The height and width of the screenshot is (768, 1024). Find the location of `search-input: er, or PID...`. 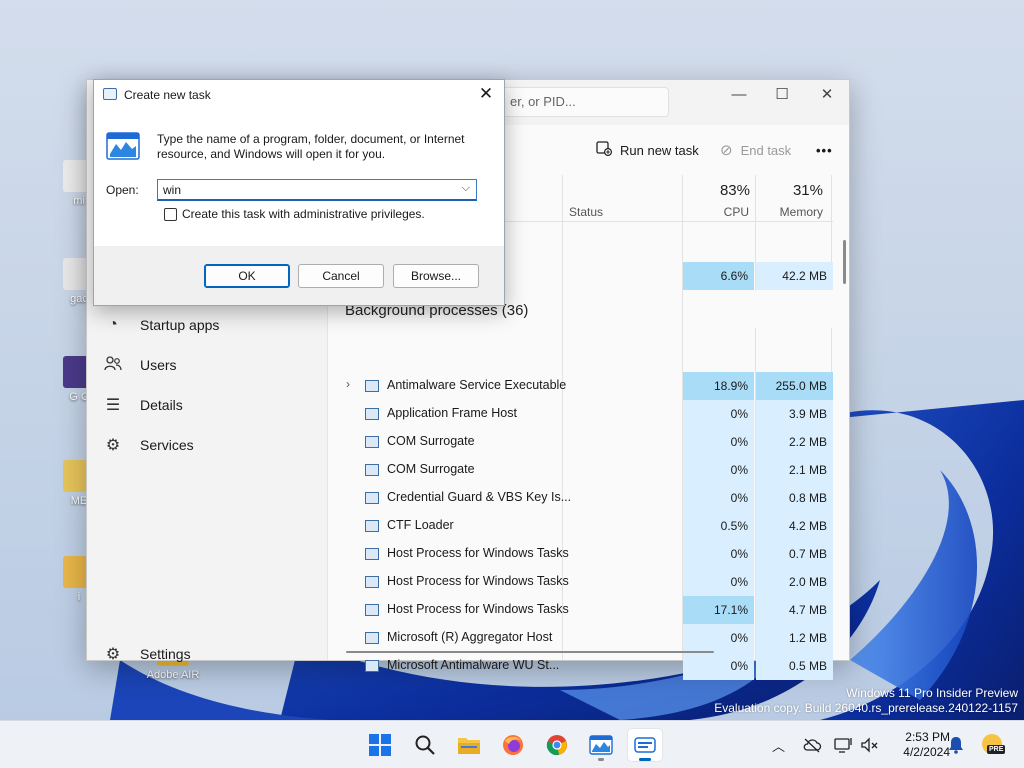

search-input: er, or PID... is located at coordinates (584, 102).